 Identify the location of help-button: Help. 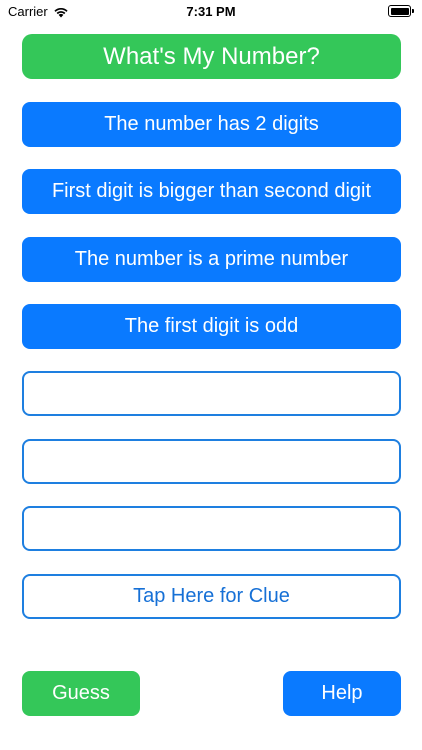
(342, 693).